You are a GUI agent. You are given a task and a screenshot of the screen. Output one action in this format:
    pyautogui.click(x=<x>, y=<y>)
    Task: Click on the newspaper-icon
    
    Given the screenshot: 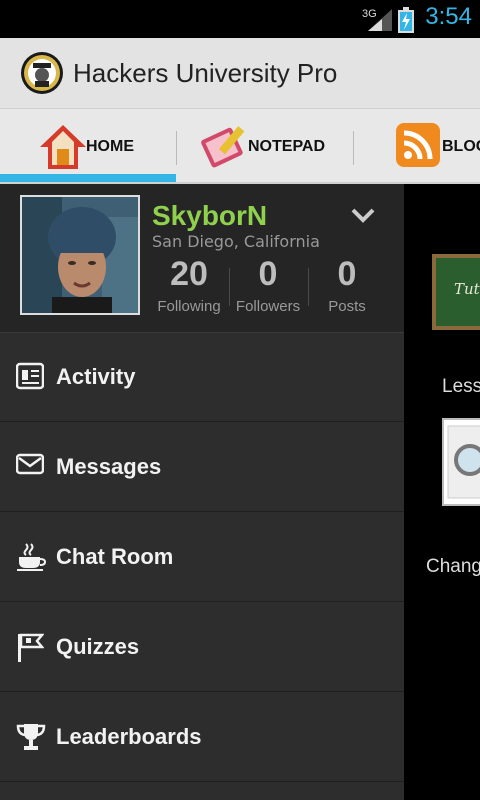 What is the action you would take?
    pyautogui.click(x=30, y=376)
    